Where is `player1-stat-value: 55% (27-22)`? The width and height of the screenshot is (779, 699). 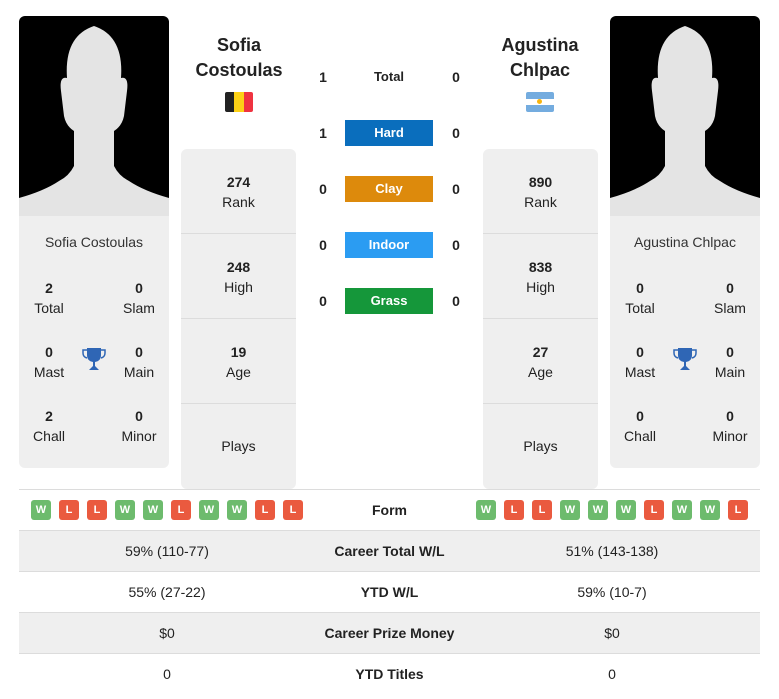
player1-stat-value: 55% (27-22) is located at coordinates (167, 592).